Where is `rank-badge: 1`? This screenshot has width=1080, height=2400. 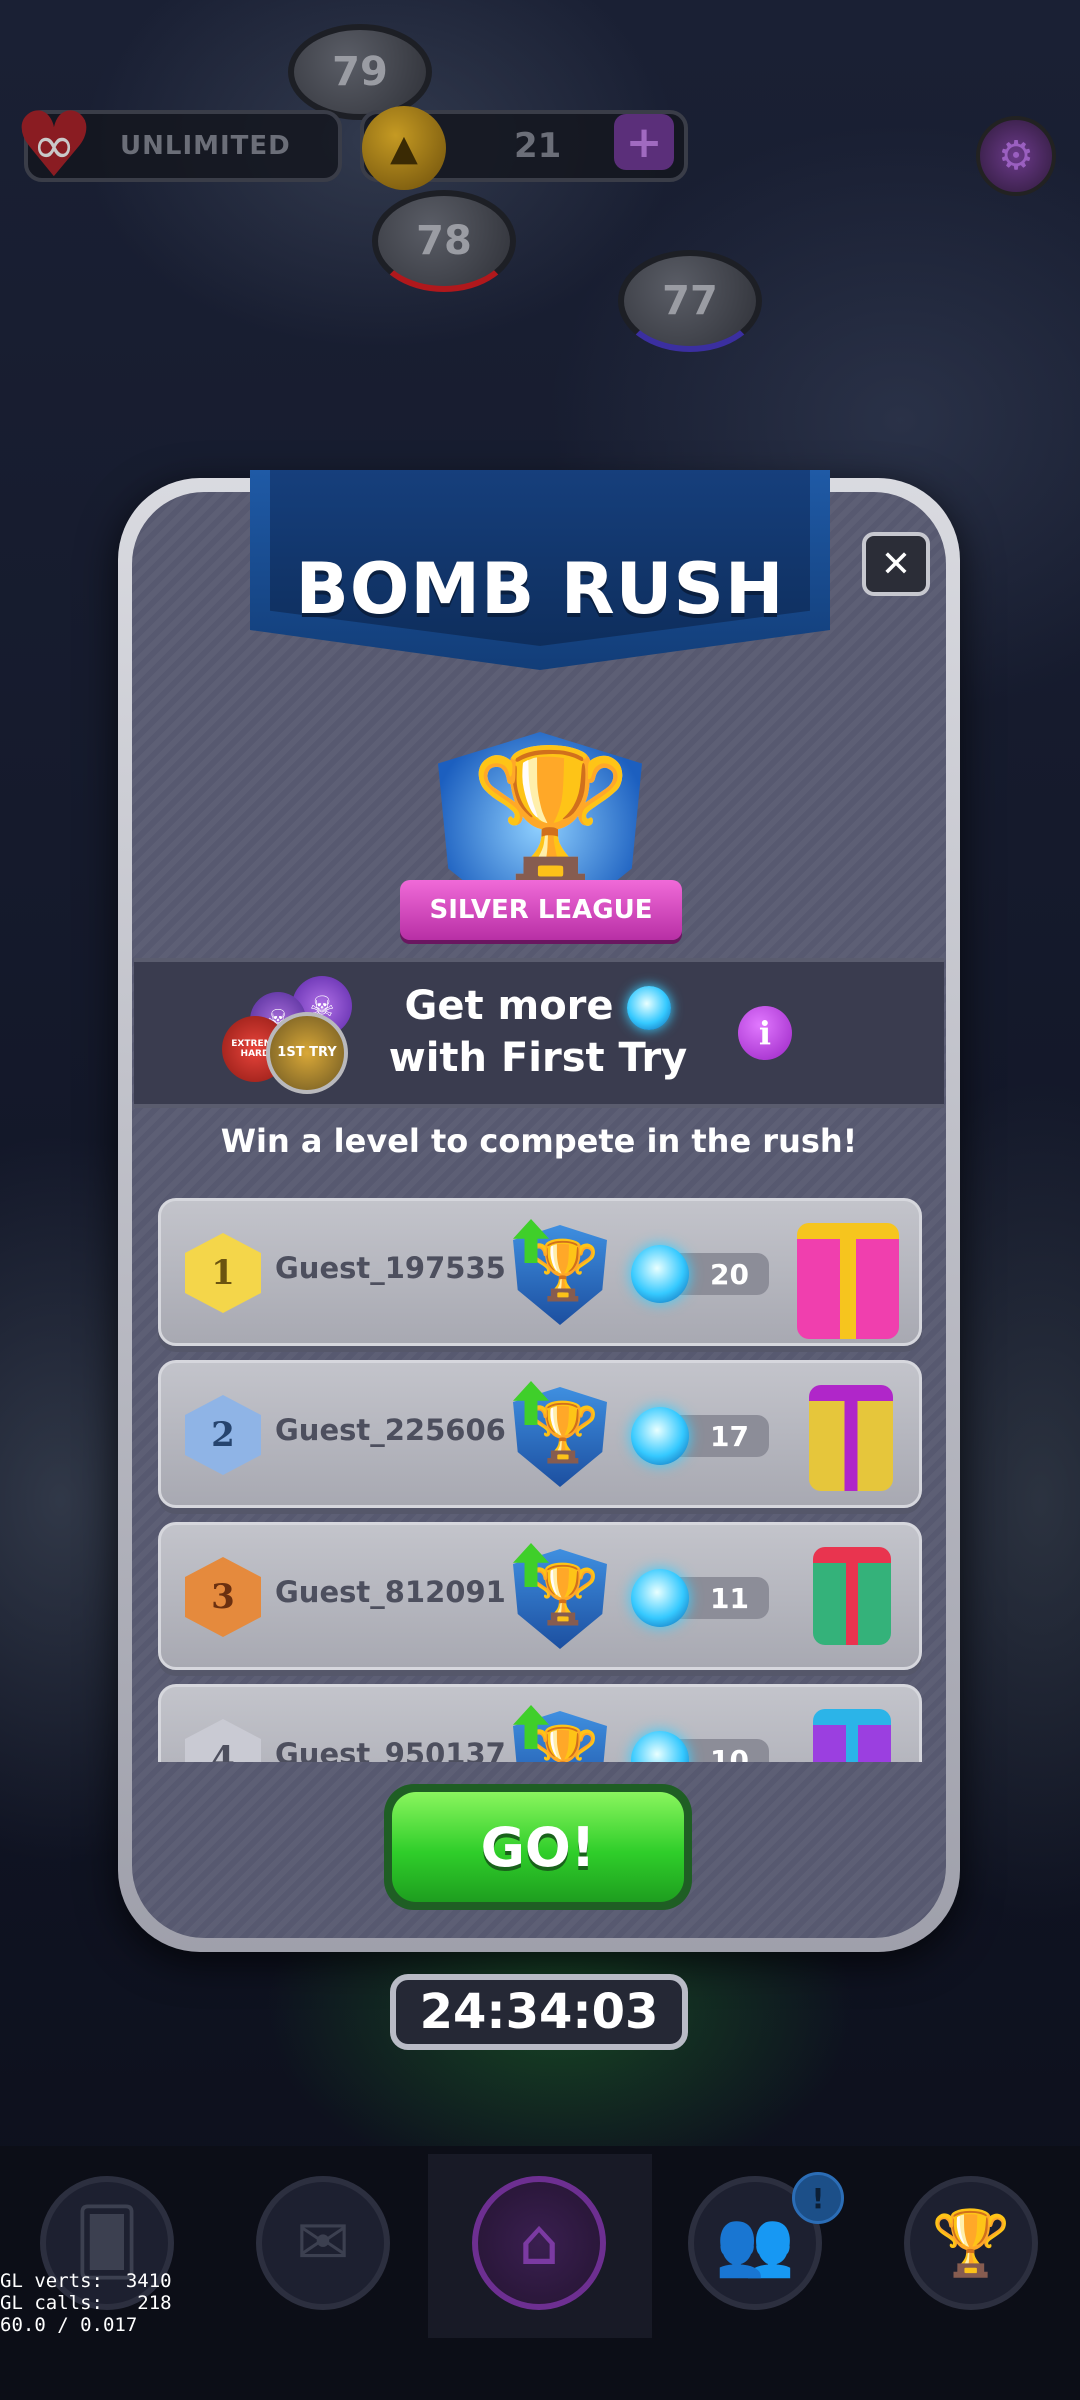
rank-badge: 1 is located at coordinates (223, 1273).